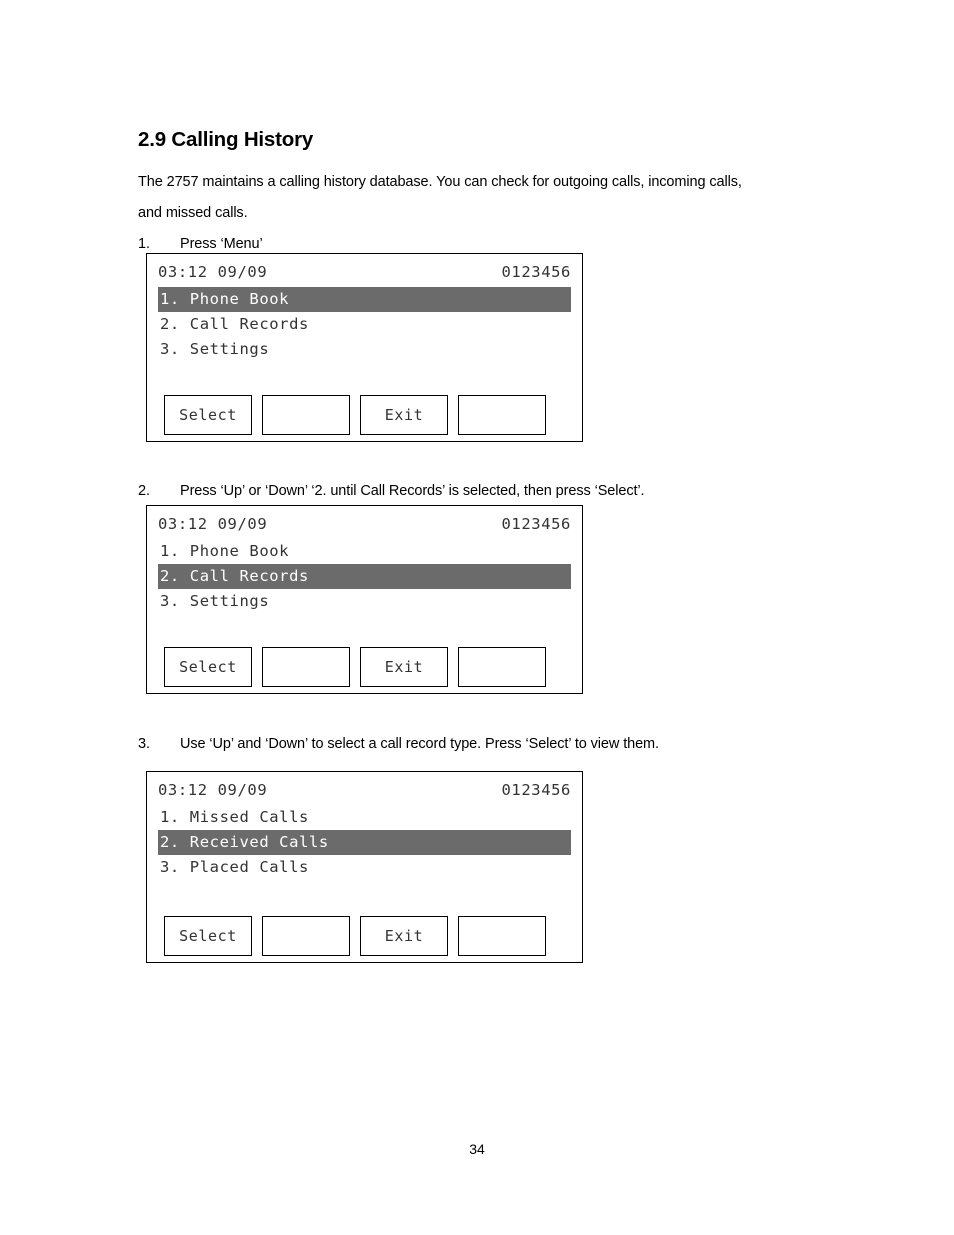 The image size is (954, 1235). I want to click on softkey-bar-menu: Select Exit, so click(355, 415).